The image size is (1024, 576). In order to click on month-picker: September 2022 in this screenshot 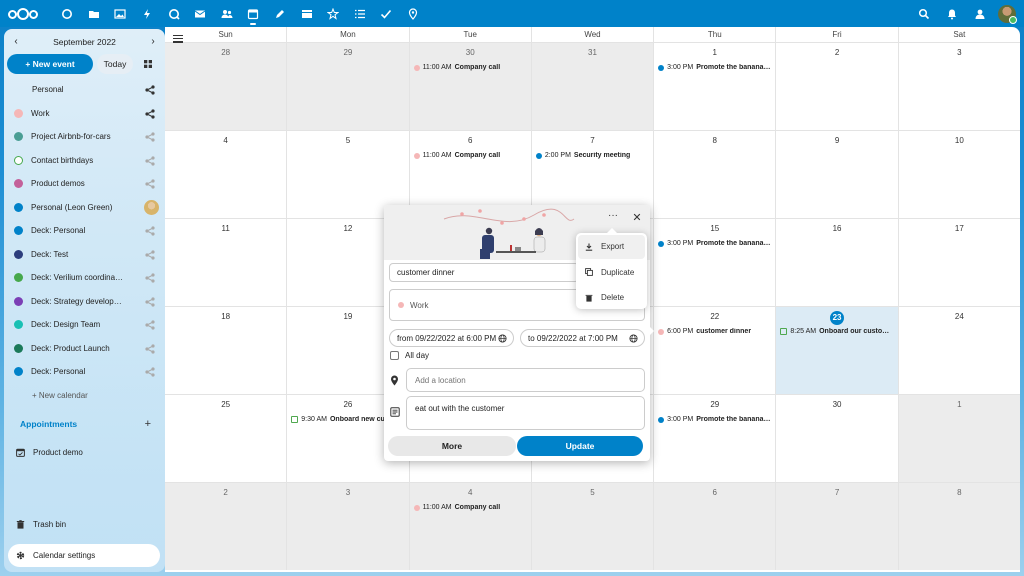, I will do `click(84, 42)`.